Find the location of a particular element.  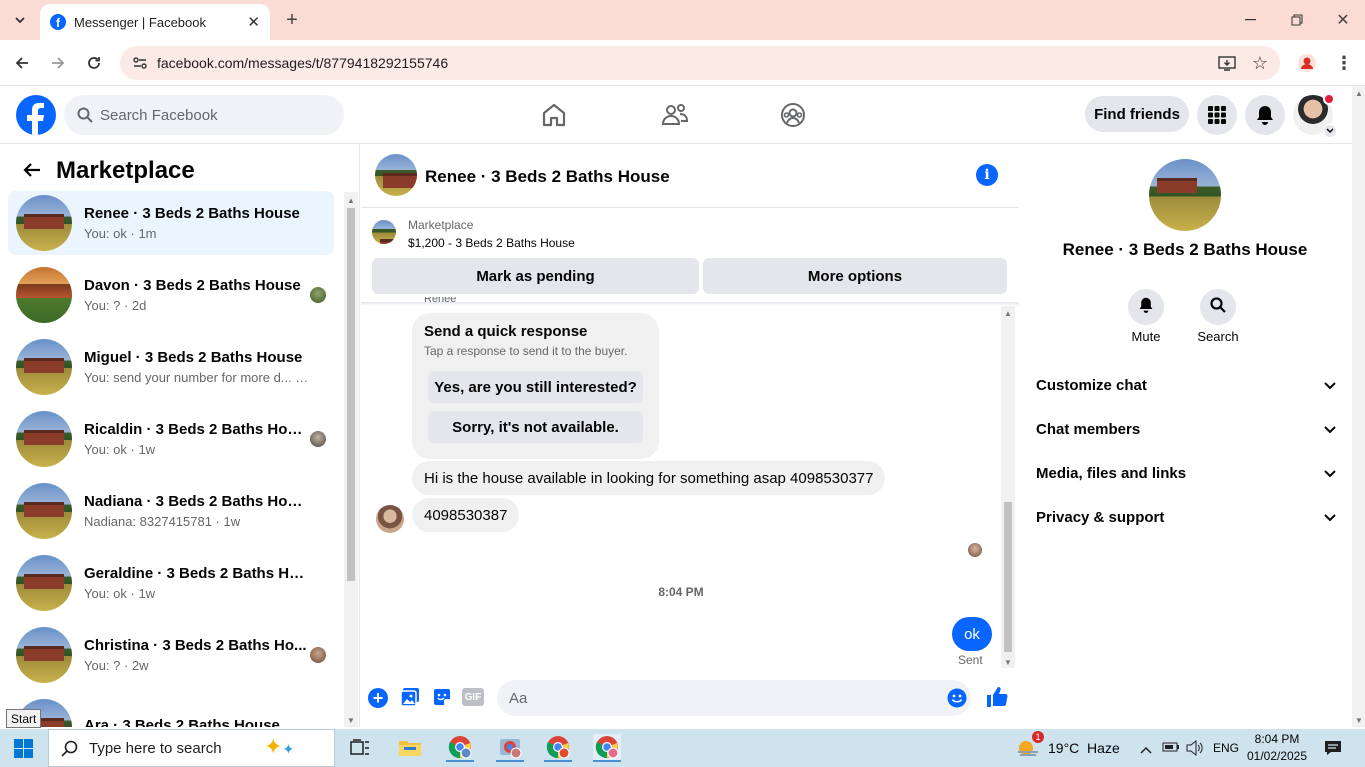

incoming-message: 4098530387 is located at coordinates (466, 515).